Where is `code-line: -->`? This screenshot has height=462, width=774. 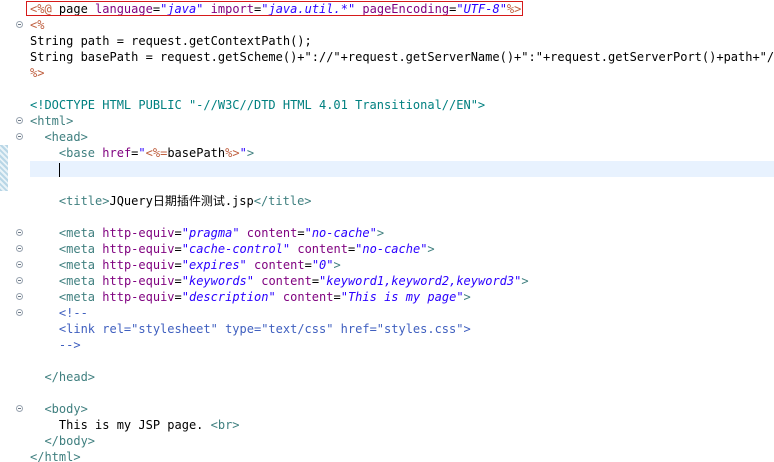
code-line: --> is located at coordinates (402, 345).